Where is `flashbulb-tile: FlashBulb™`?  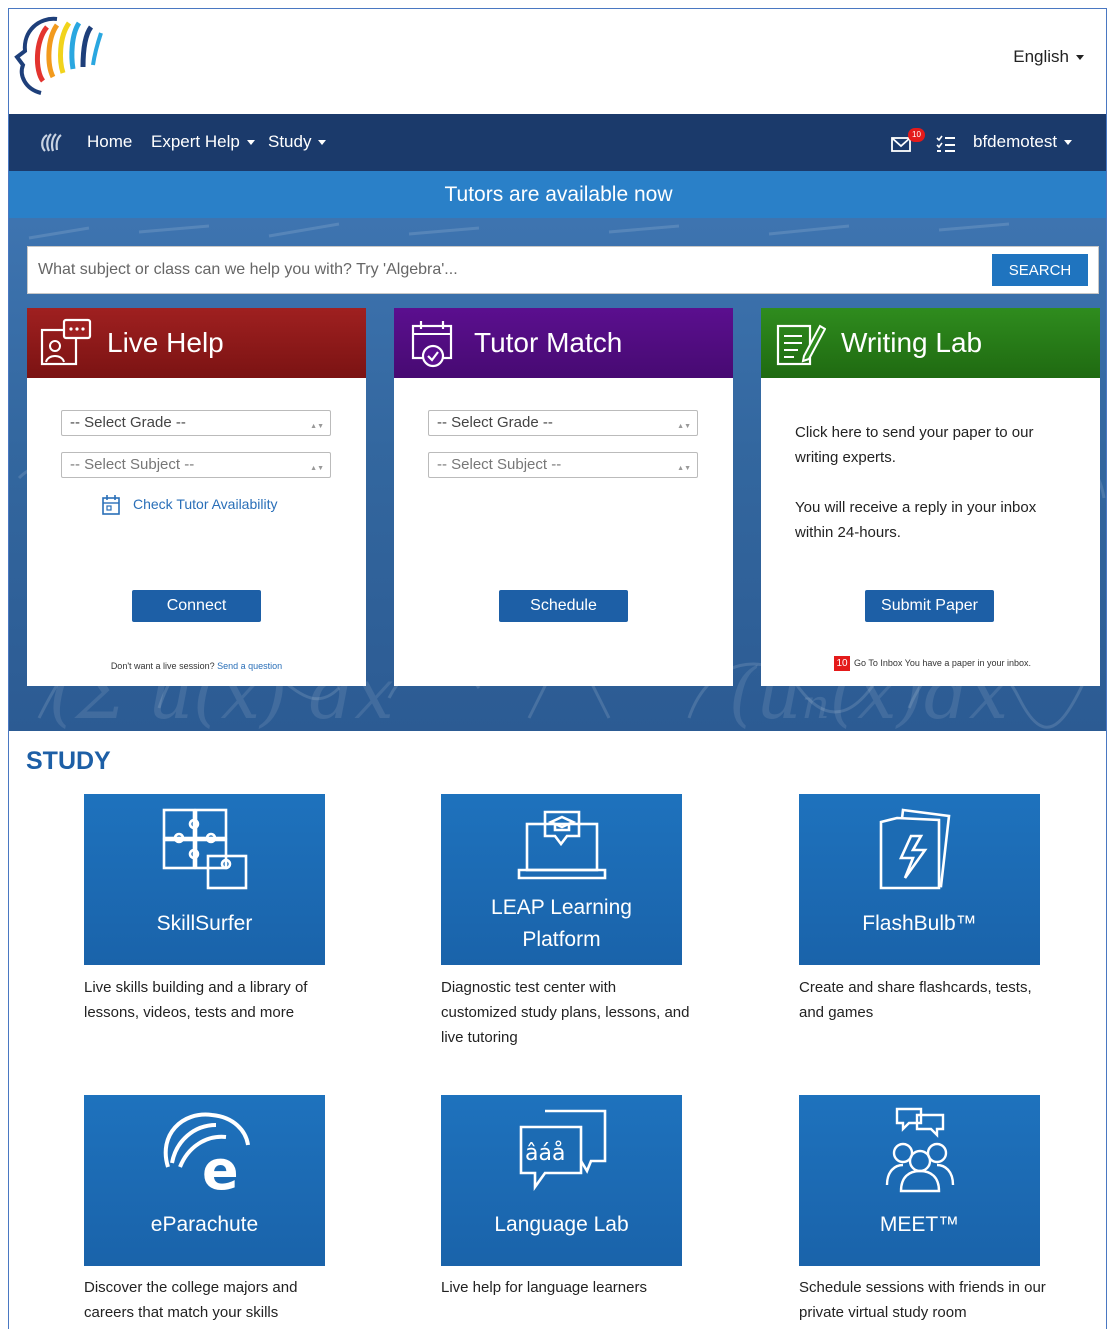 flashbulb-tile: FlashBulb™ is located at coordinates (919, 879).